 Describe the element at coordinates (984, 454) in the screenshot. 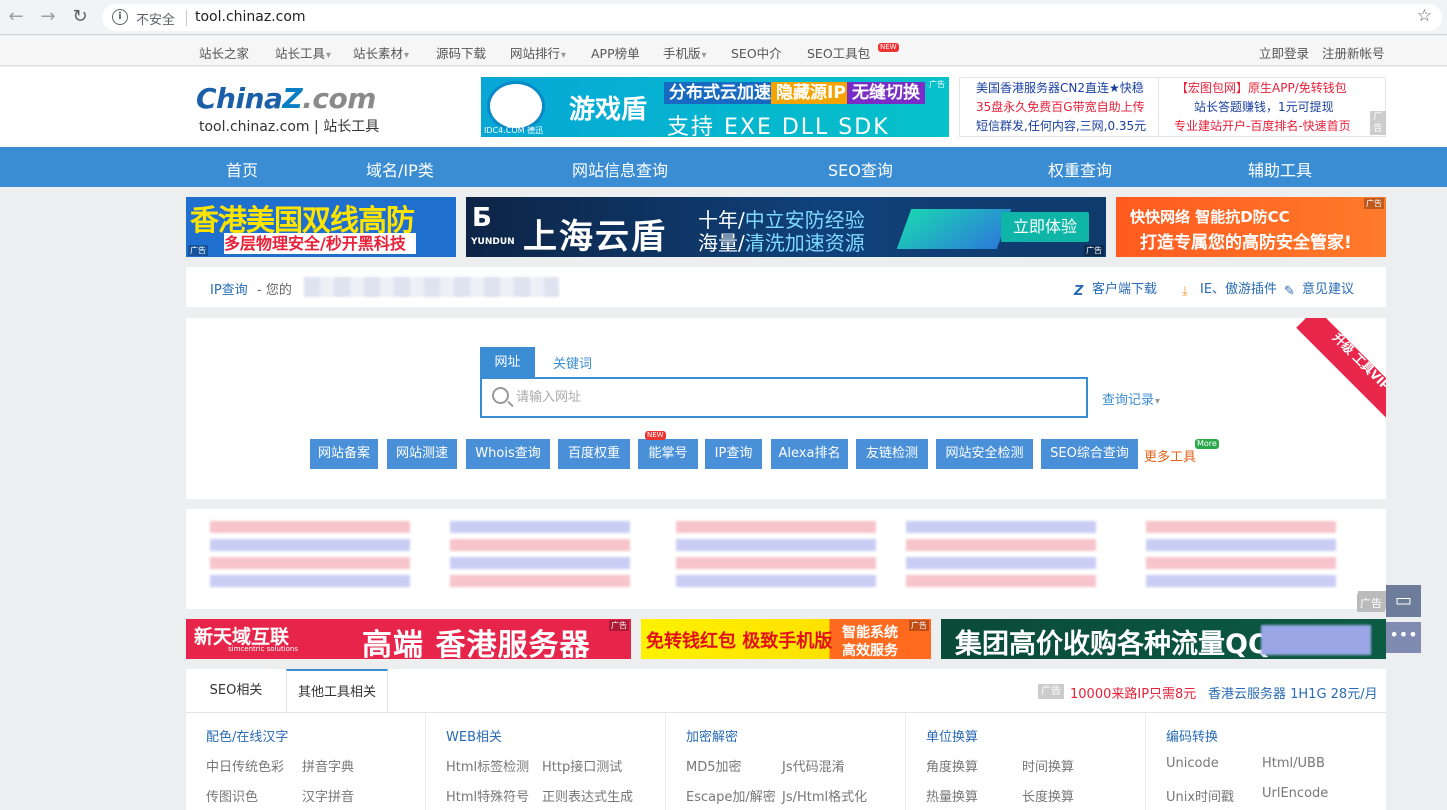

I see `quick-button-security: 网站安全检测` at that location.